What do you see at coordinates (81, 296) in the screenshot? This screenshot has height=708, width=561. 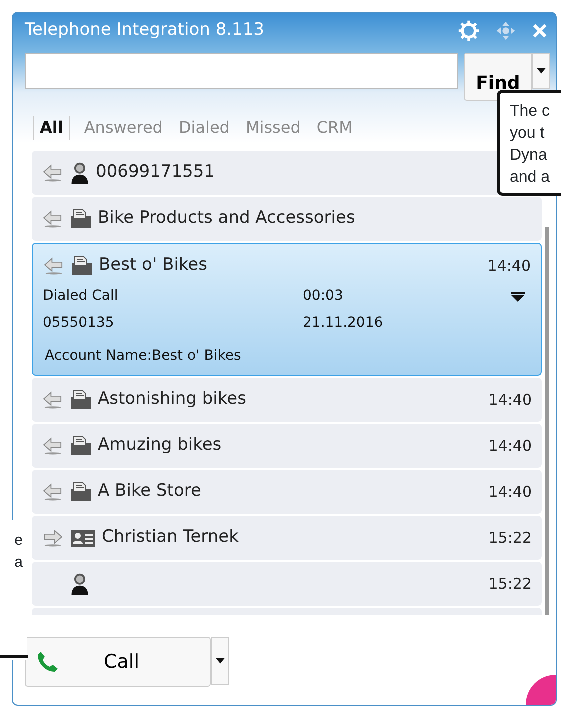 I see `call-type: Dialed Call` at bounding box center [81, 296].